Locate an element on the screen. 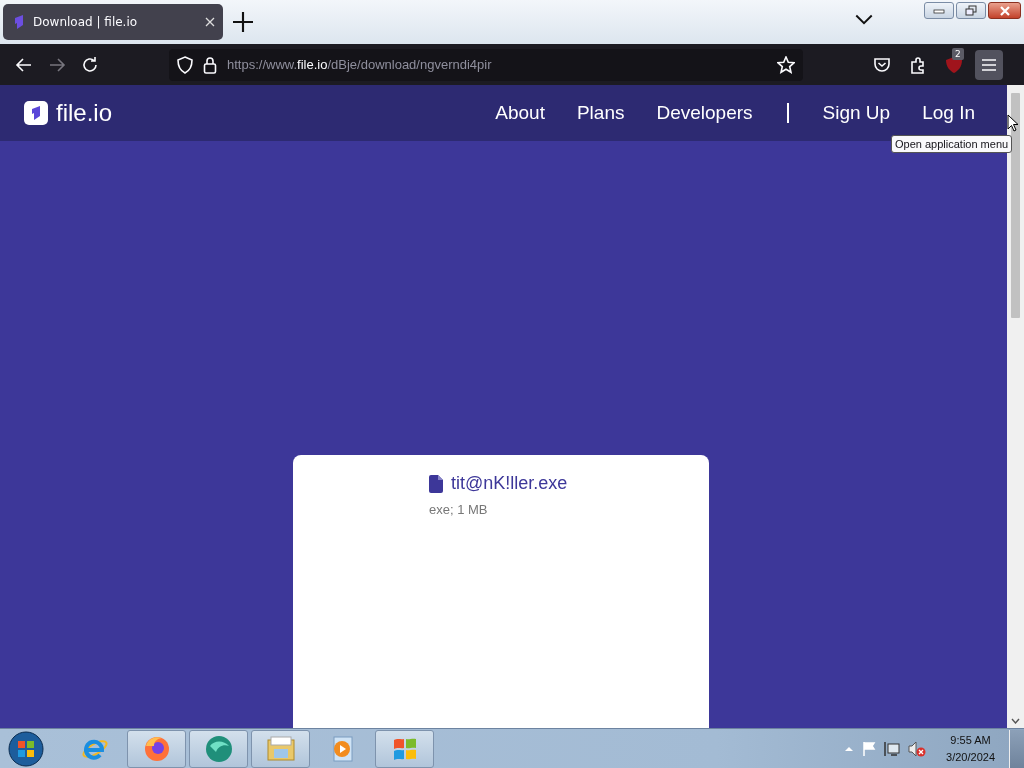 The height and width of the screenshot is (768, 1024). forward-icon is located at coordinates (57, 64).